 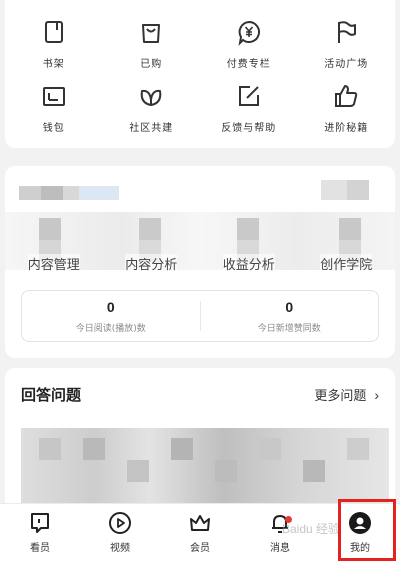 What do you see at coordinates (249, 114) in the screenshot?
I see `shortcut-feedback-help: 反馈与帮助` at bounding box center [249, 114].